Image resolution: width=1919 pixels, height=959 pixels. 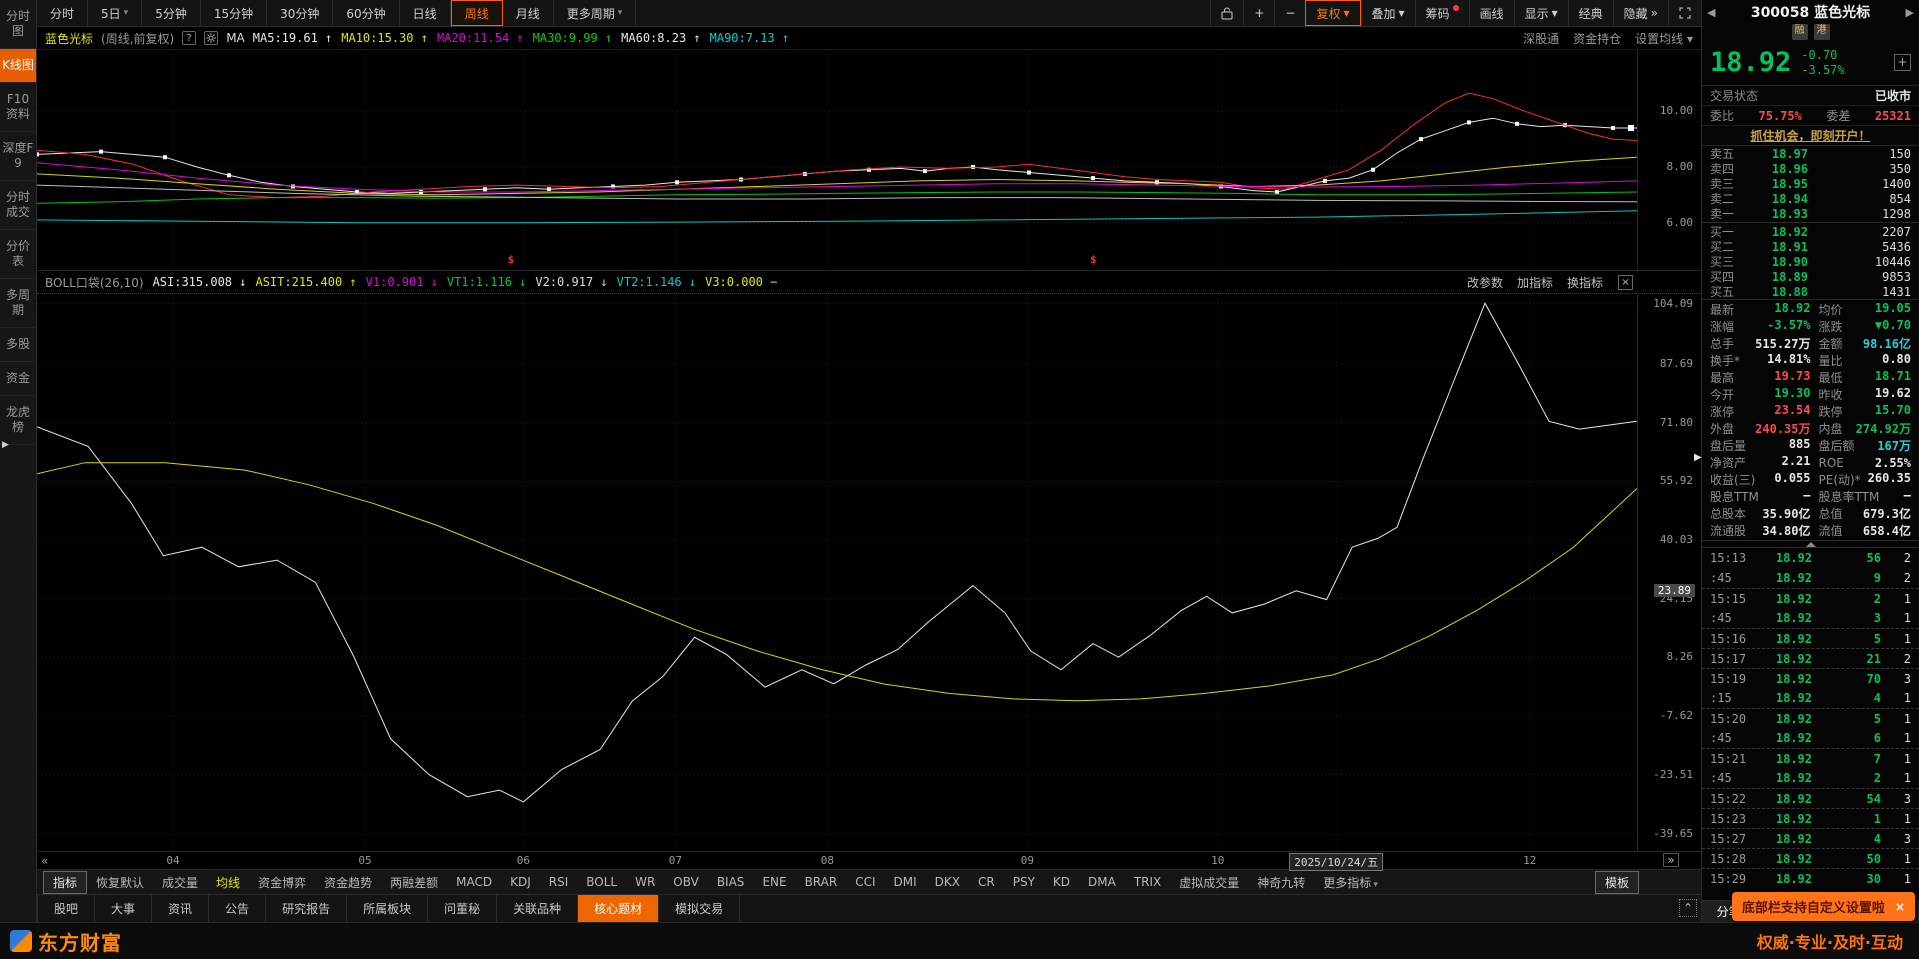 What do you see at coordinates (1226, 13) in the screenshot?
I see `lock-icon` at bounding box center [1226, 13].